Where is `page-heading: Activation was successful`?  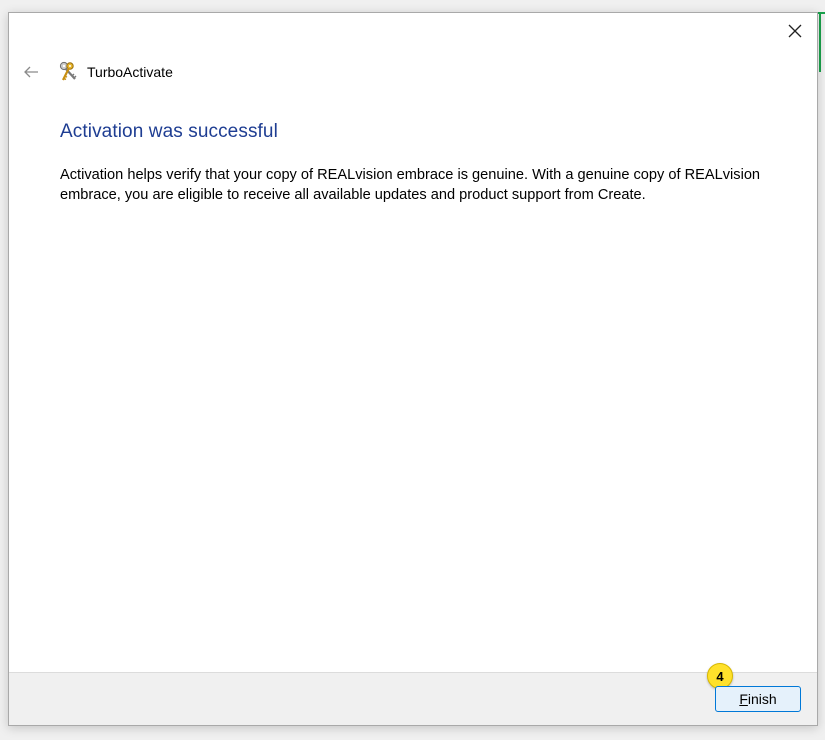 page-heading: Activation was successful is located at coordinates (169, 131).